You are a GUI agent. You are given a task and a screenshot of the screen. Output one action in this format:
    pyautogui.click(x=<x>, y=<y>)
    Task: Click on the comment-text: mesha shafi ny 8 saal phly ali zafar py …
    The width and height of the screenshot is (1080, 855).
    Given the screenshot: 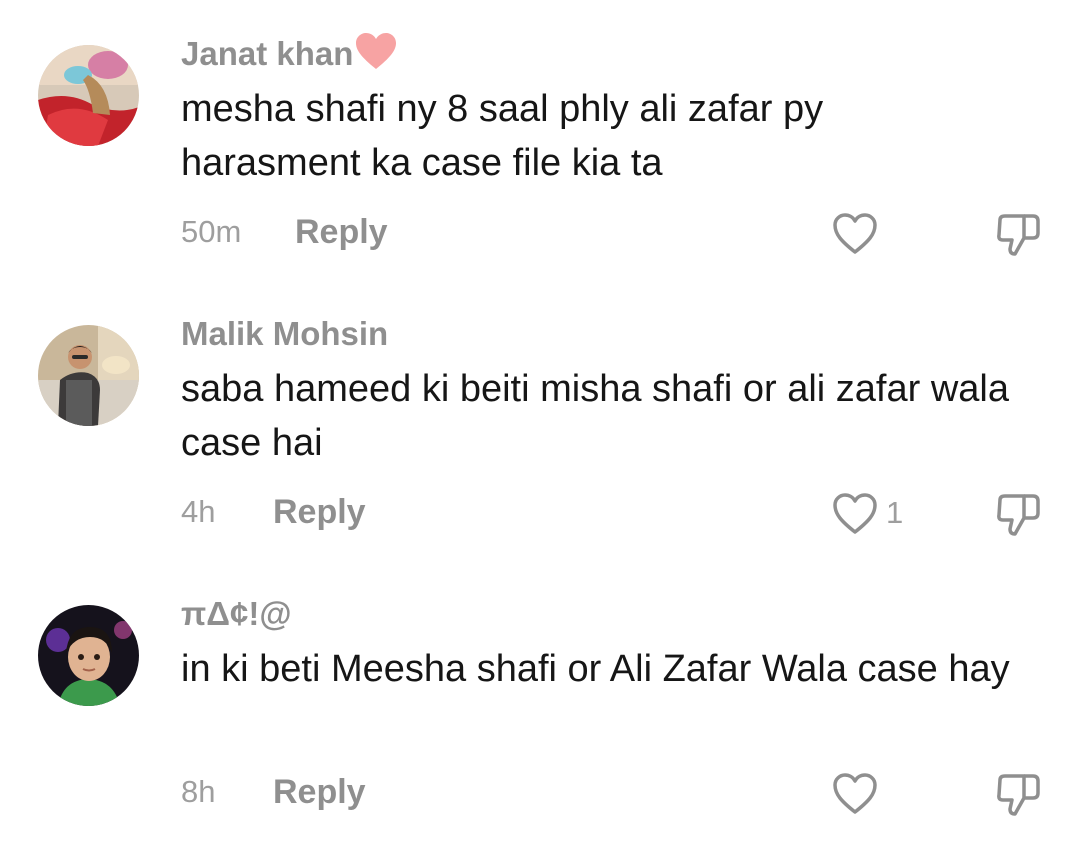 What is the action you would take?
    pyautogui.click(x=502, y=136)
    